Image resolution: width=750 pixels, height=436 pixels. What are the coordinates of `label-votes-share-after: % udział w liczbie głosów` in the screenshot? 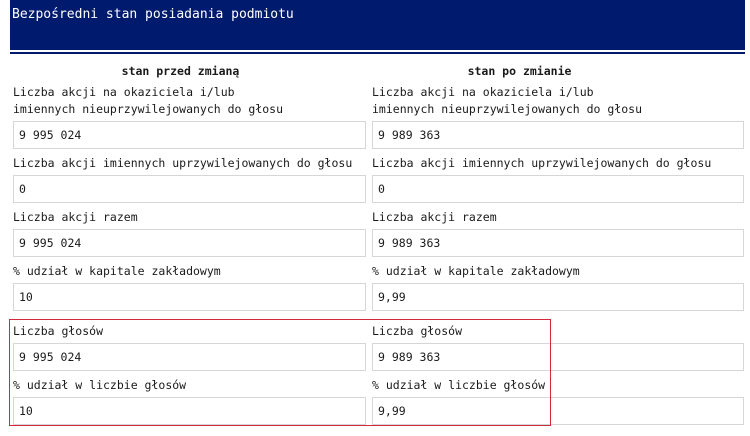 It's located at (459, 385).